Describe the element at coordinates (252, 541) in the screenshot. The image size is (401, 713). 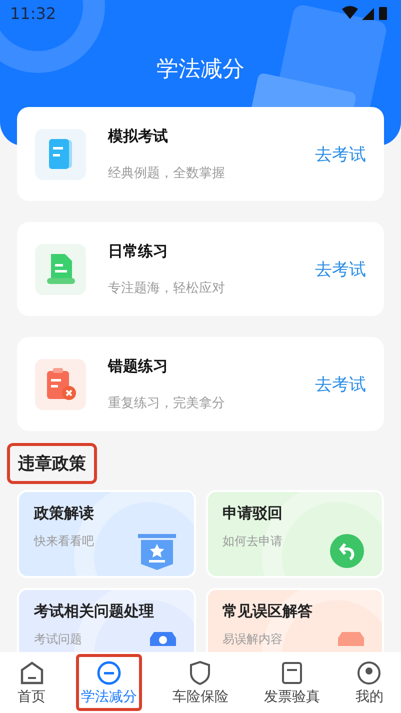
I see `tile-subtitle: 如何去申请` at that location.